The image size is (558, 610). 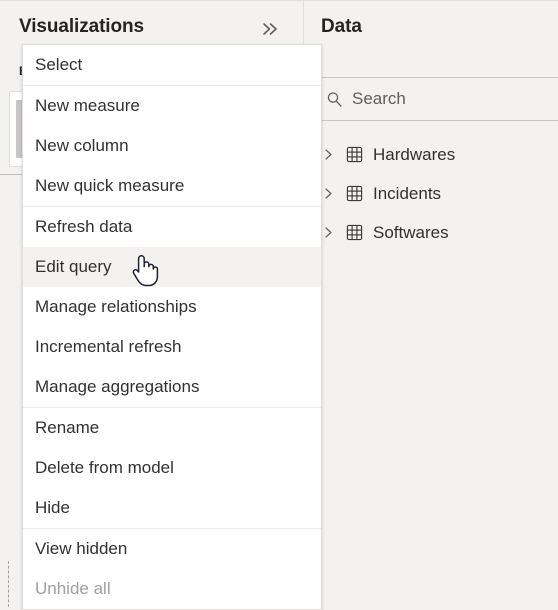 I want to click on context-menu-item: Hide, so click(x=172, y=508).